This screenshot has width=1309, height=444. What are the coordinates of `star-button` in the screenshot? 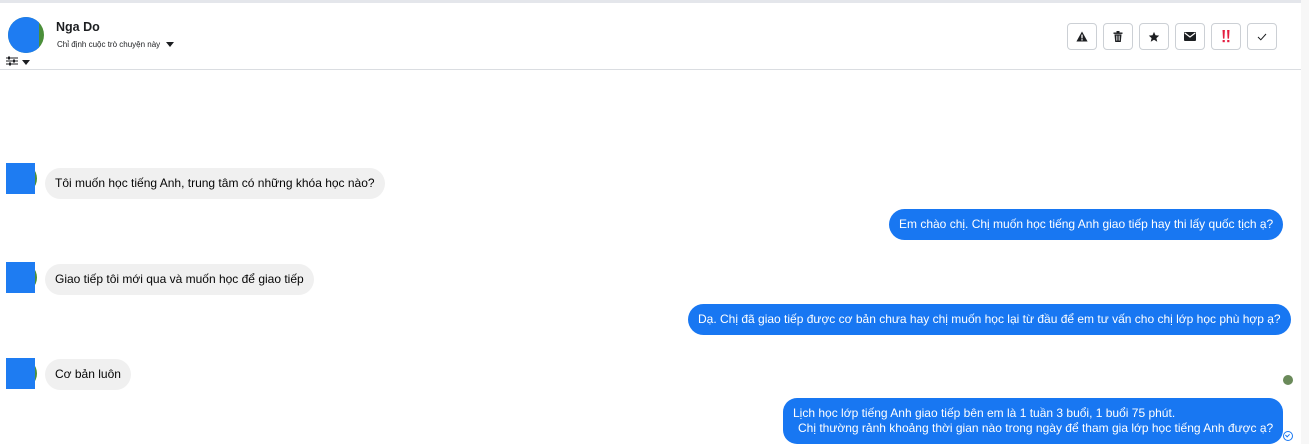 It's located at (1154, 36).